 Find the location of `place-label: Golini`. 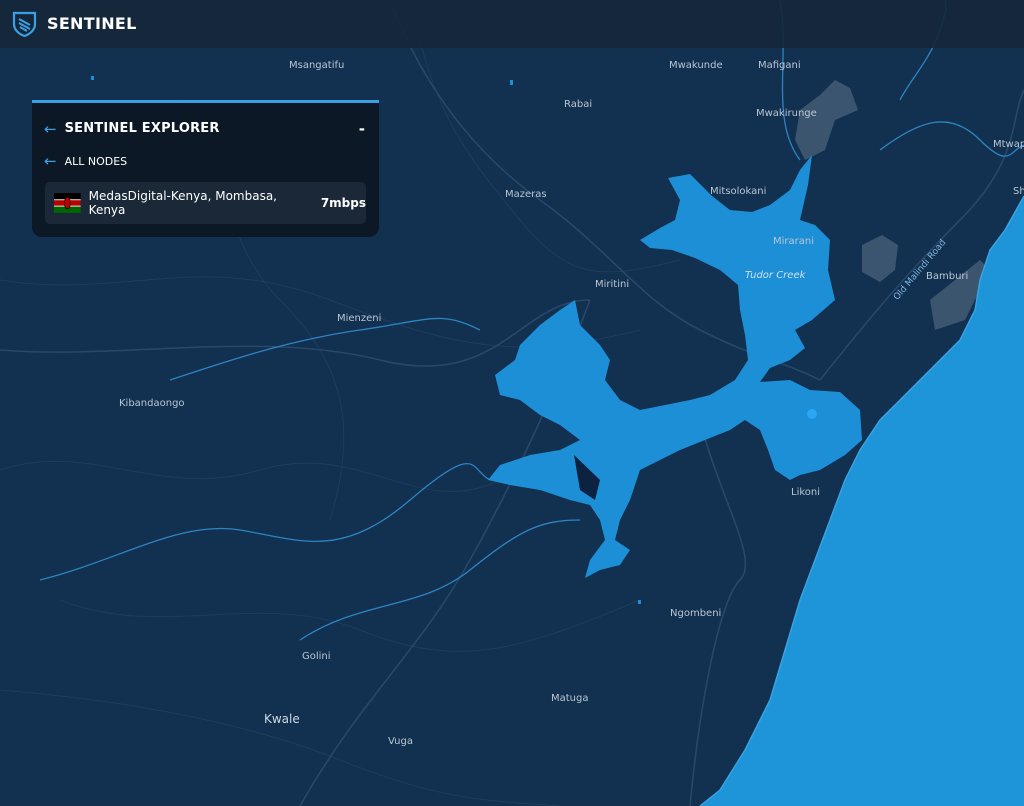

place-label: Golini is located at coordinates (316, 656).